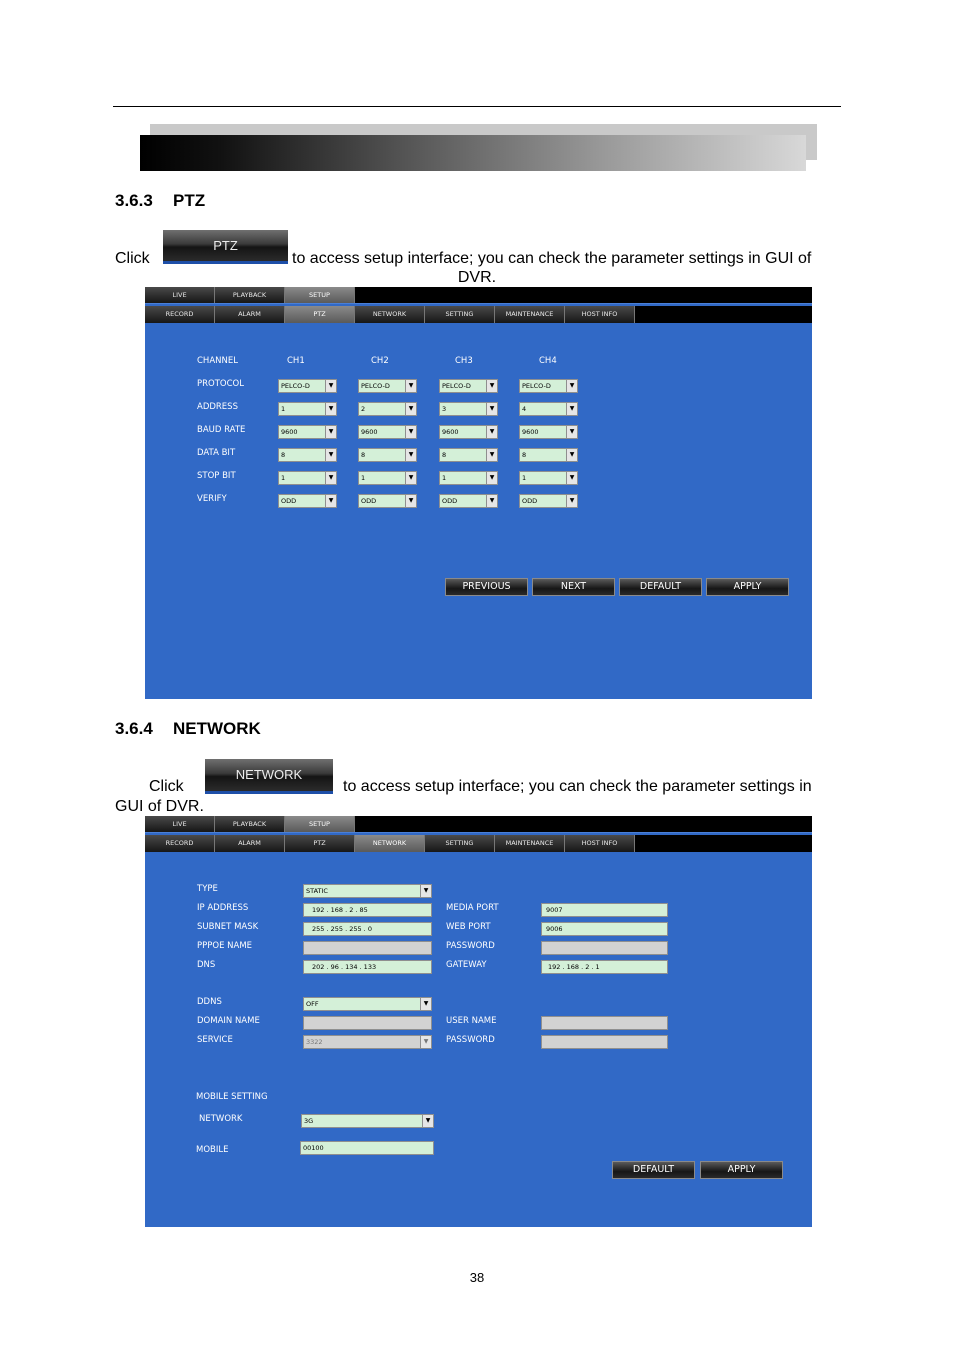  Describe the element at coordinates (473, 153) in the screenshot. I see `banner-front` at that location.